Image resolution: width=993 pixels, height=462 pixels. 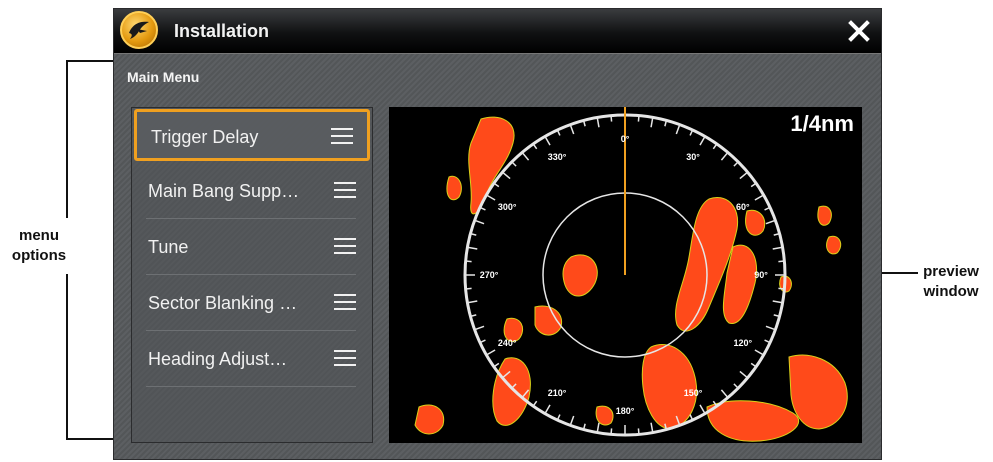 I want to click on menu-options-callout-line2: options, so click(x=39, y=255).